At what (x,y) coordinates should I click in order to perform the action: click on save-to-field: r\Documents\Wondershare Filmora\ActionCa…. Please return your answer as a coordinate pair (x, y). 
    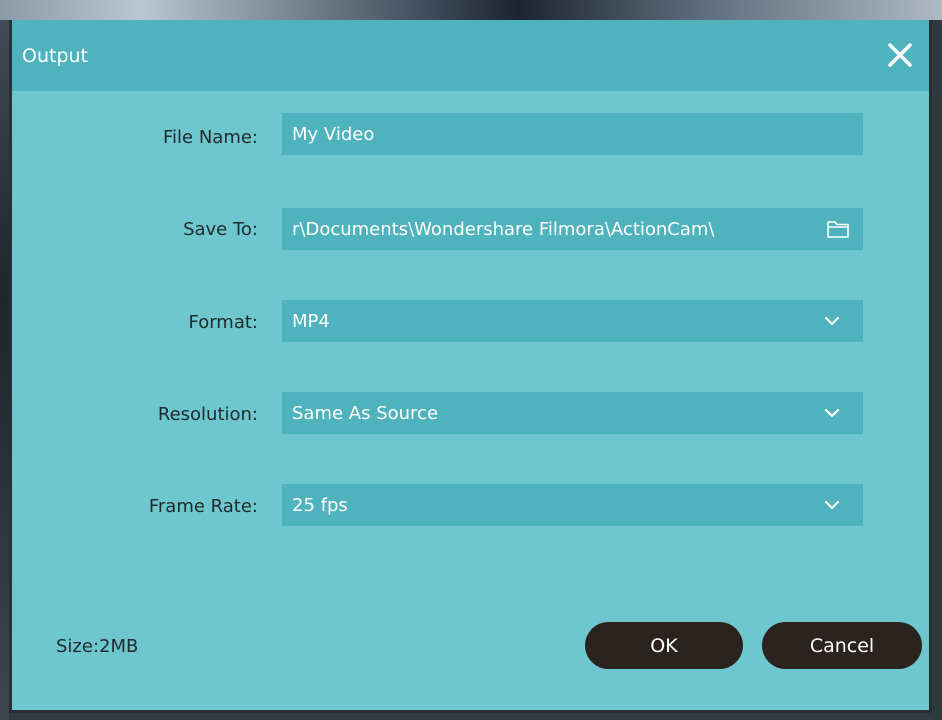
    Looking at the image, I should click on (572, 229).